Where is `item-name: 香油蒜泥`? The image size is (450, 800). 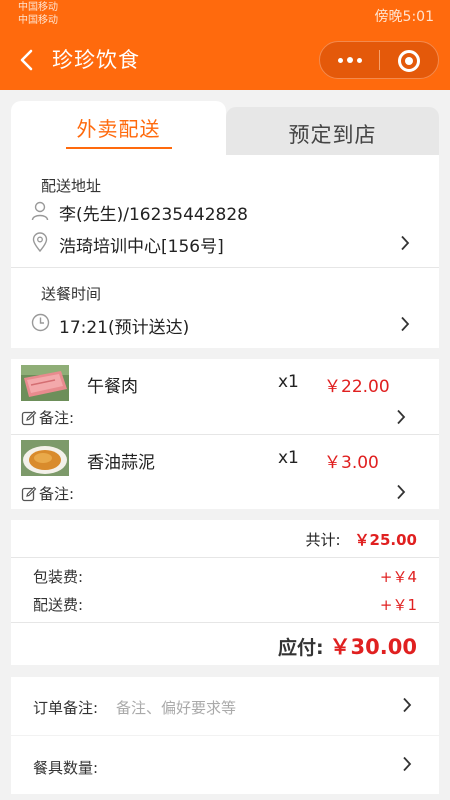
item-name: 香油蒜泥 is located at coordinates (121, 463).